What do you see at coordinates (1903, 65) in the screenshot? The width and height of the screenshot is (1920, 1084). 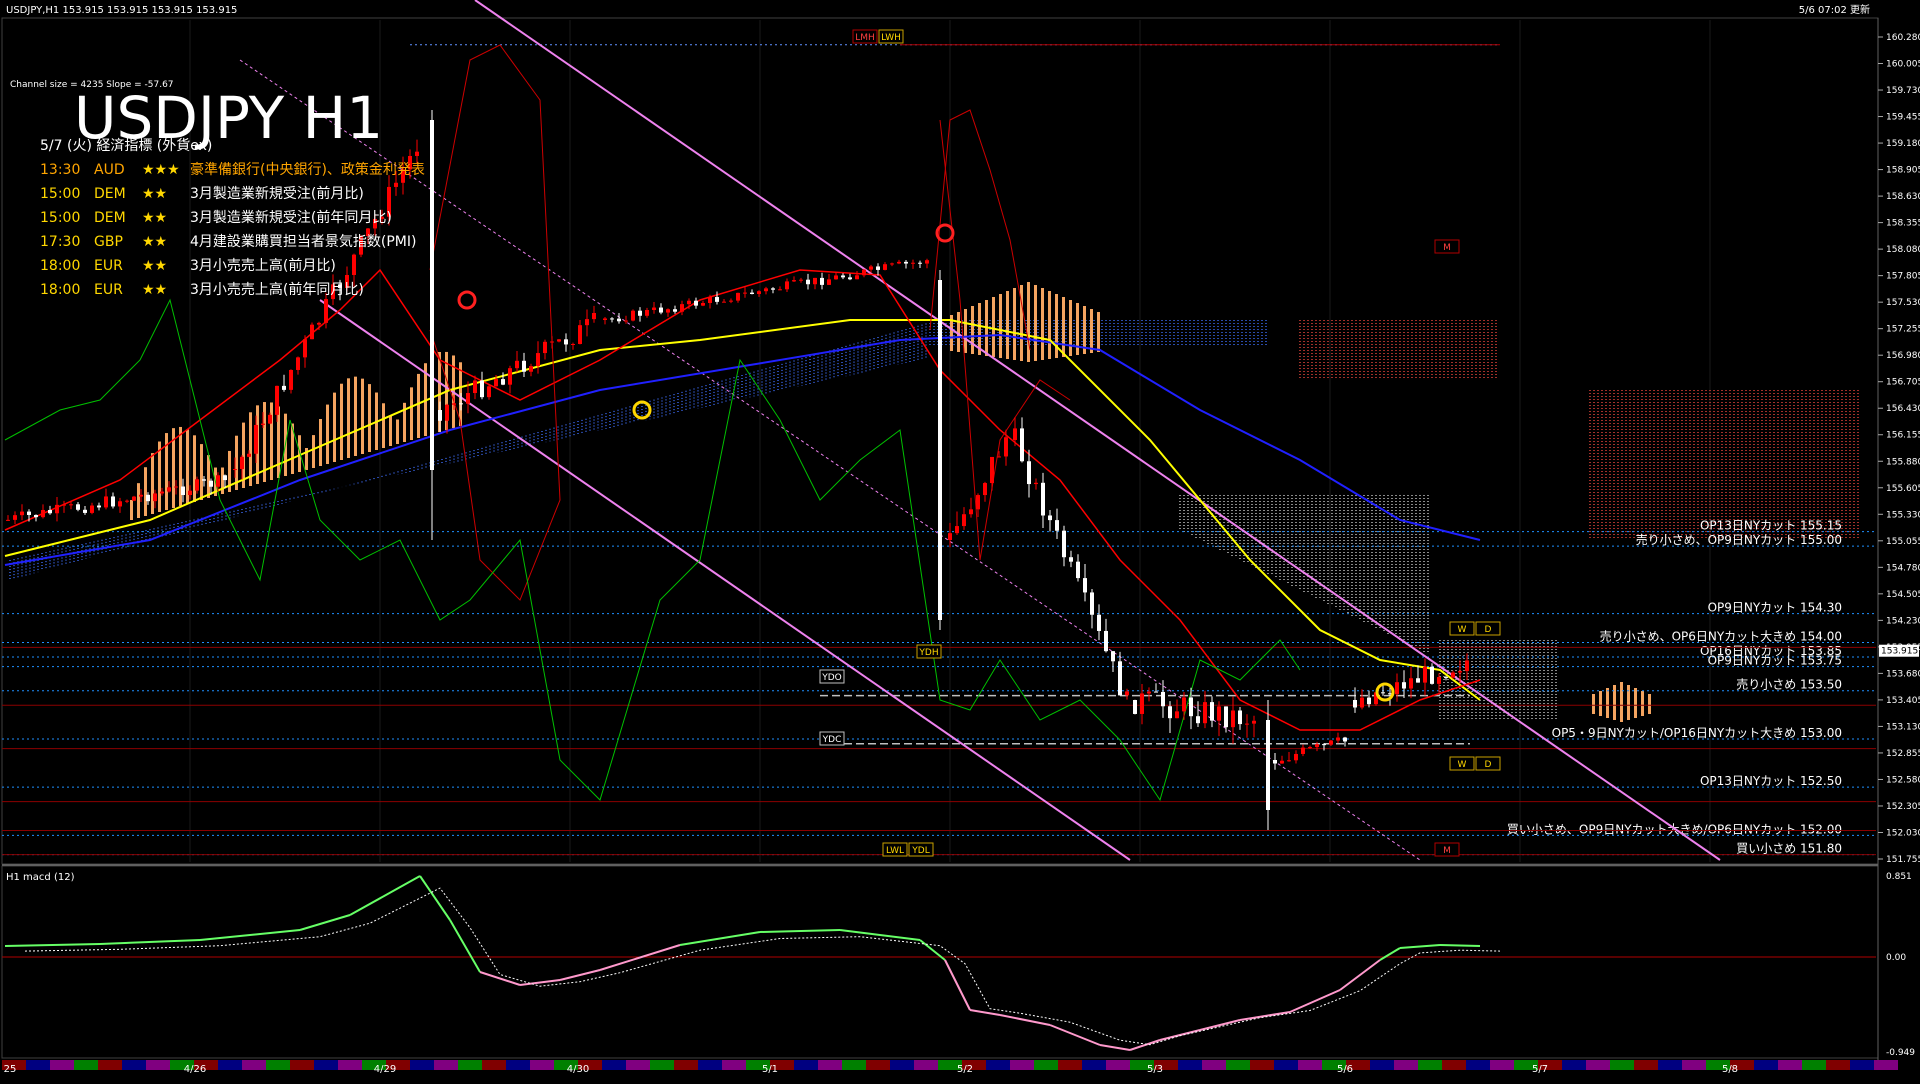 I see `price-tick-label: 160.005` at bounding box center [1903, 65].